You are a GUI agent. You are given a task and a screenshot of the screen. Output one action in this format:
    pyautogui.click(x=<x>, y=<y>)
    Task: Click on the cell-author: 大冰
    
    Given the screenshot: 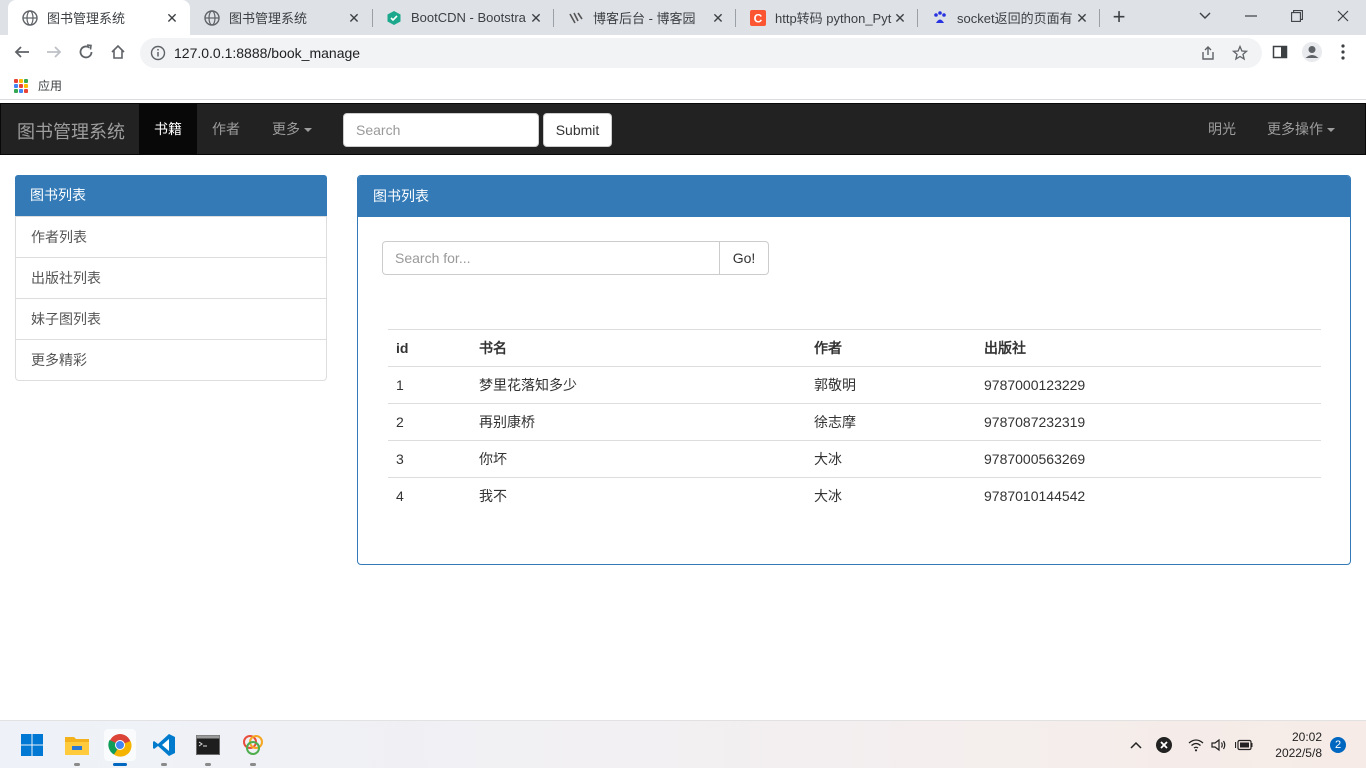 What is the action you would take?
    pyautogui.click(x=891, y=496)
    